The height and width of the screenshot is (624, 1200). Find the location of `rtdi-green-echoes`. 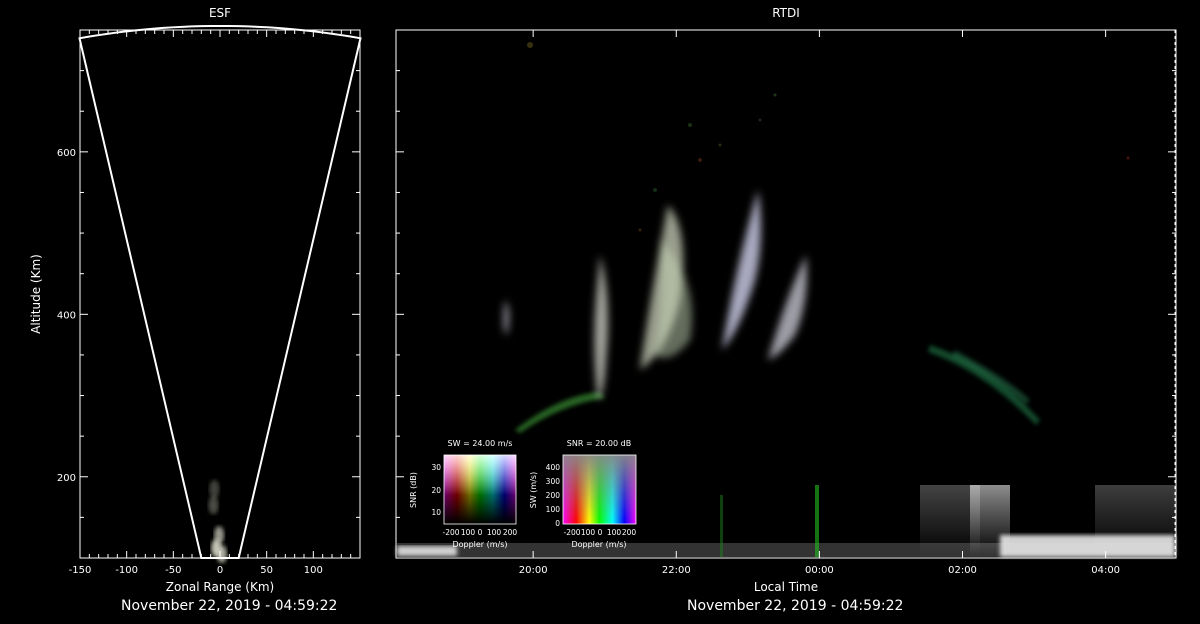

rtdi-green-echoes is located at coordinates (777, 389).